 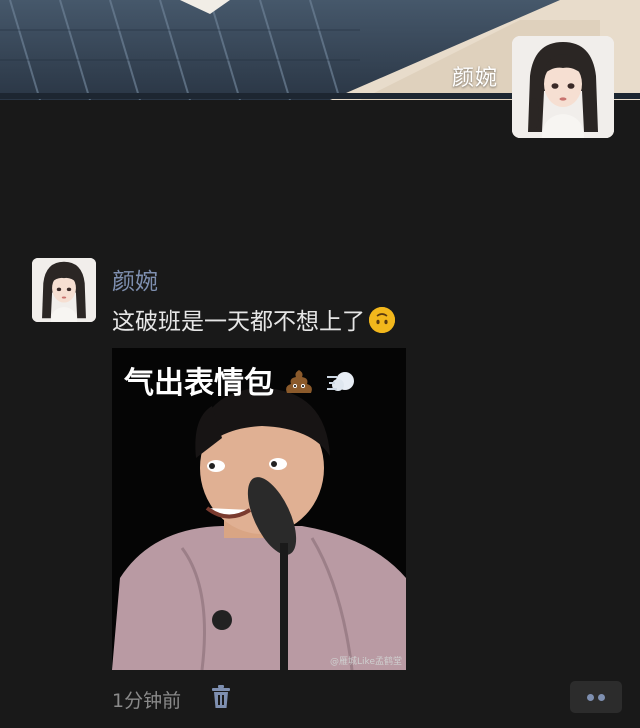 What do you see at coordinates (238, 322) in the screenshot?
I see `post-text-content: 这破班是一天都不想上了` at bounding box center [238, 322].